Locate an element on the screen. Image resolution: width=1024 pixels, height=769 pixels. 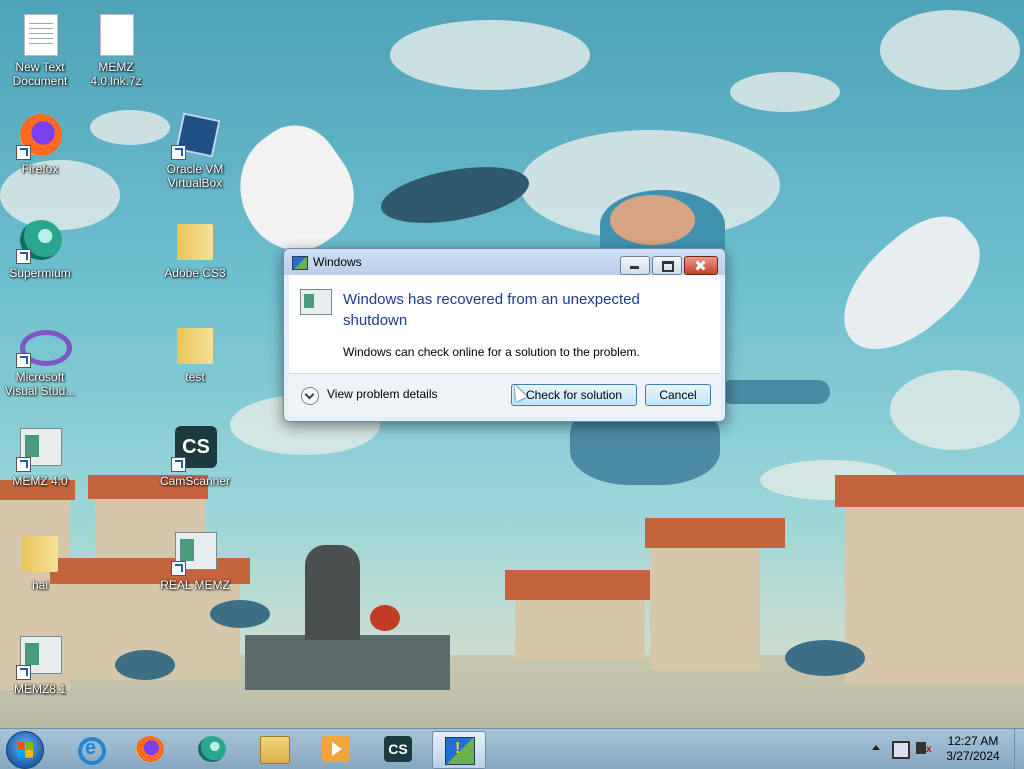
desktop-icon-label: MEMZ8.1 is located at coordinates (39, 689).